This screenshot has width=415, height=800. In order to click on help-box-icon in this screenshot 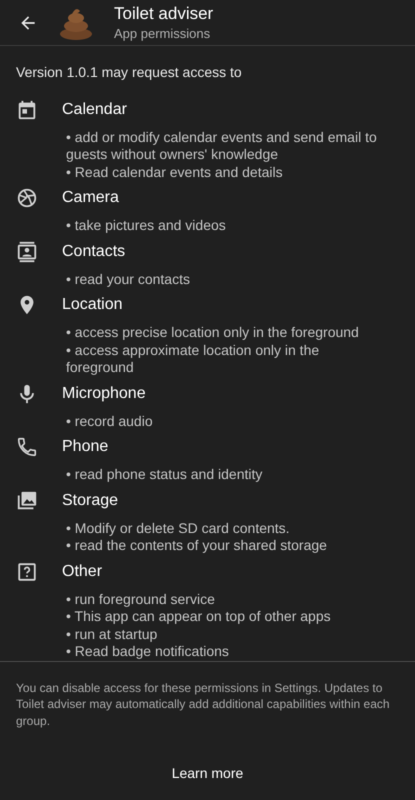, I will do `click(27, 571)`.